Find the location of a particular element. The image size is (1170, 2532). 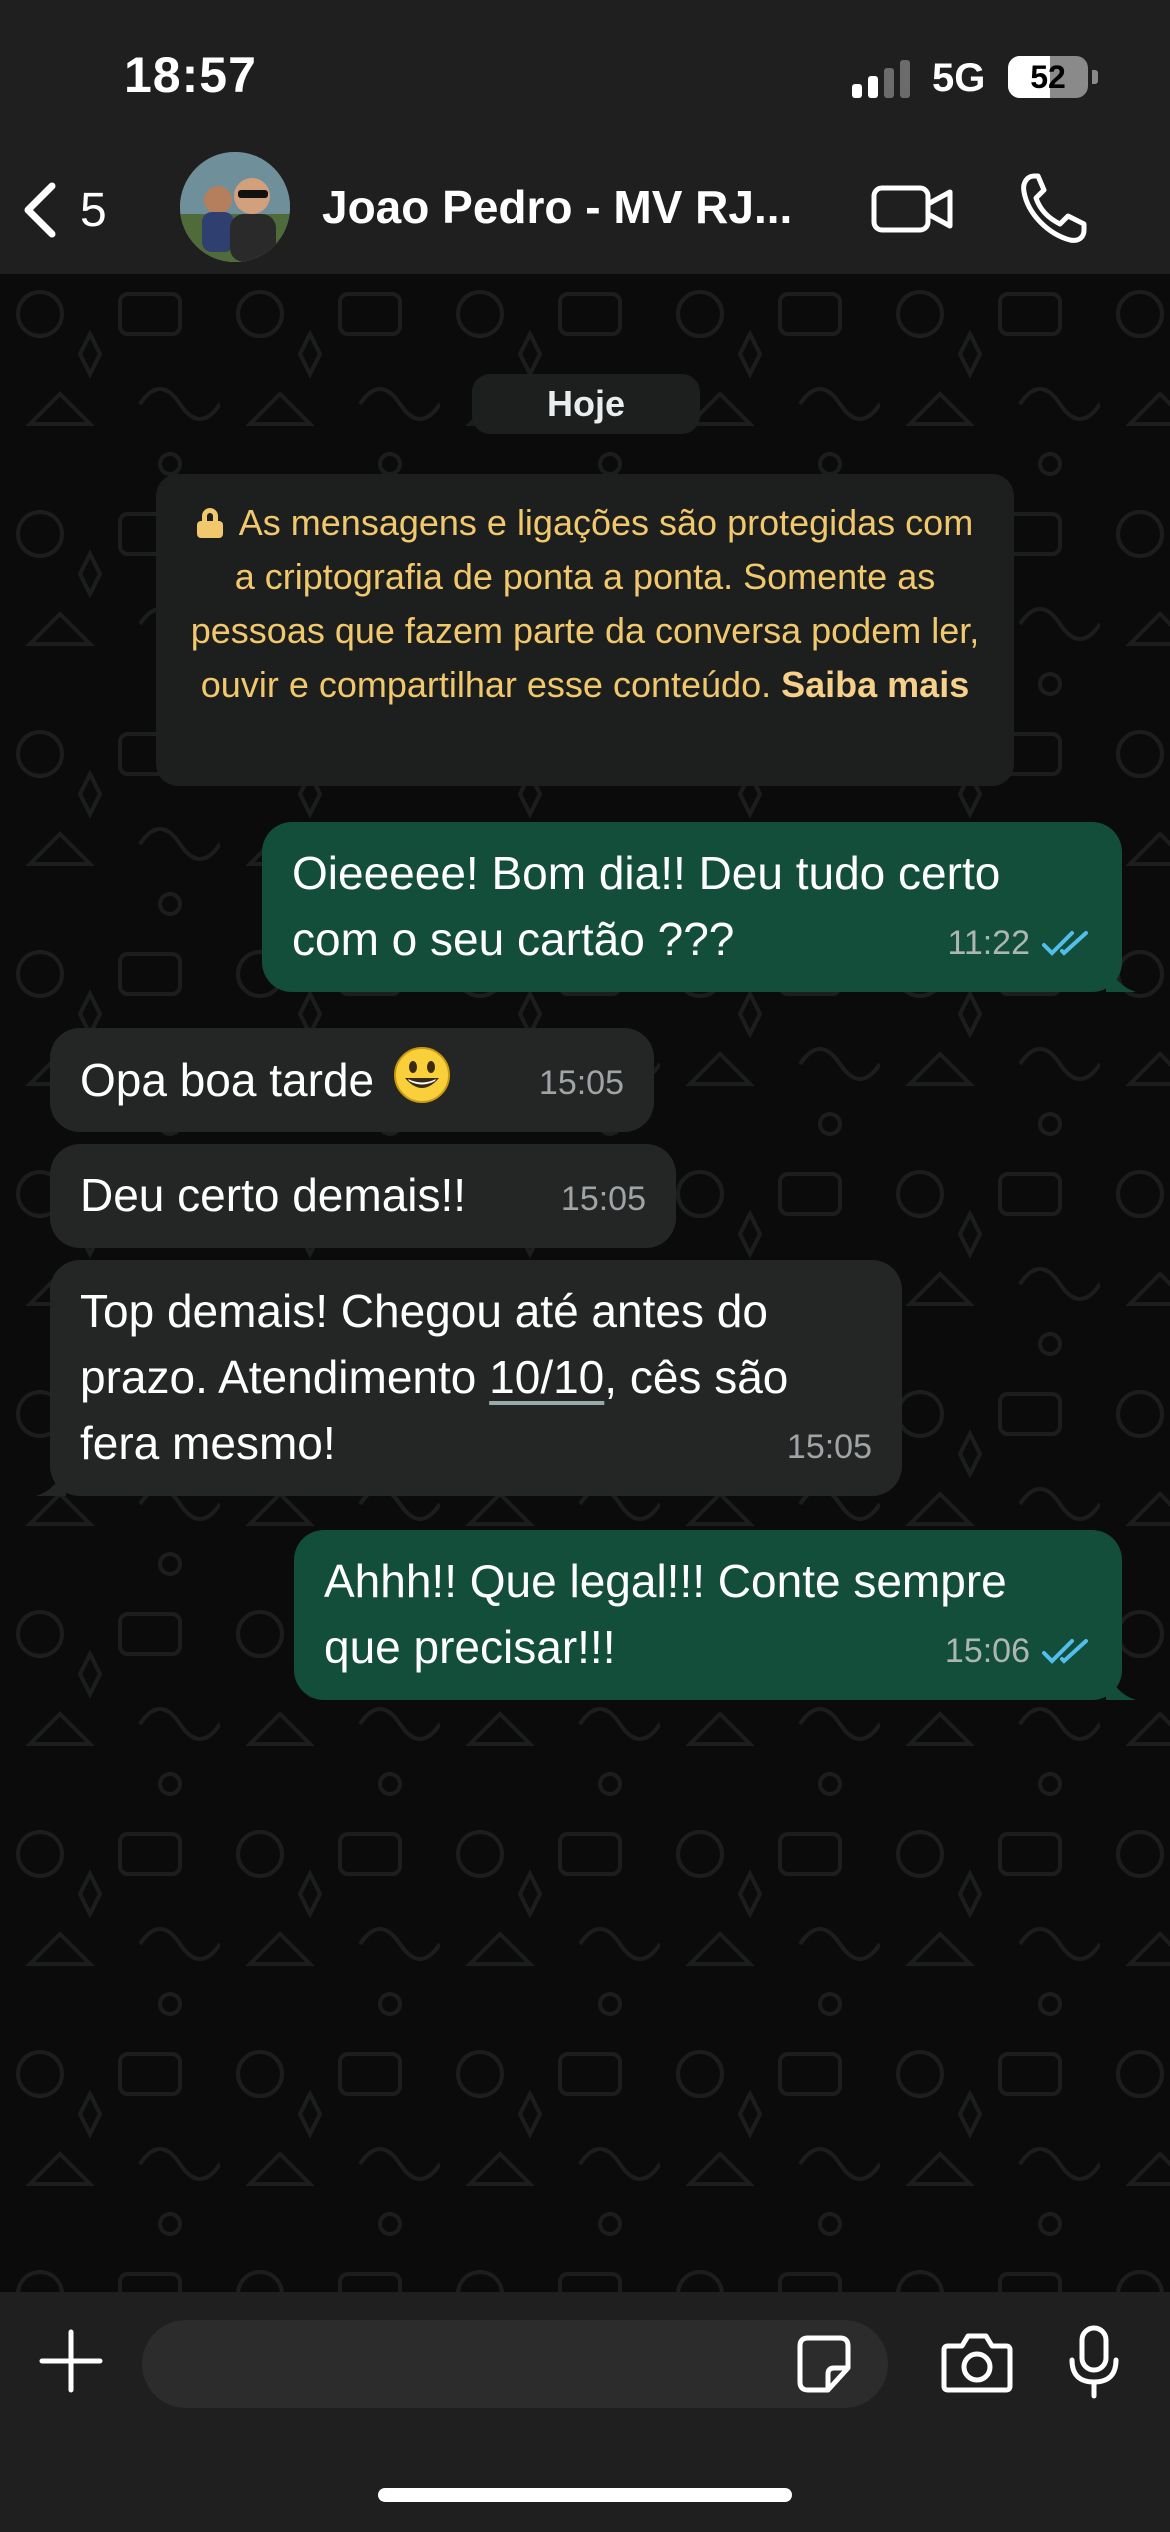

battery-tip is located at coordinates (1095, 77).